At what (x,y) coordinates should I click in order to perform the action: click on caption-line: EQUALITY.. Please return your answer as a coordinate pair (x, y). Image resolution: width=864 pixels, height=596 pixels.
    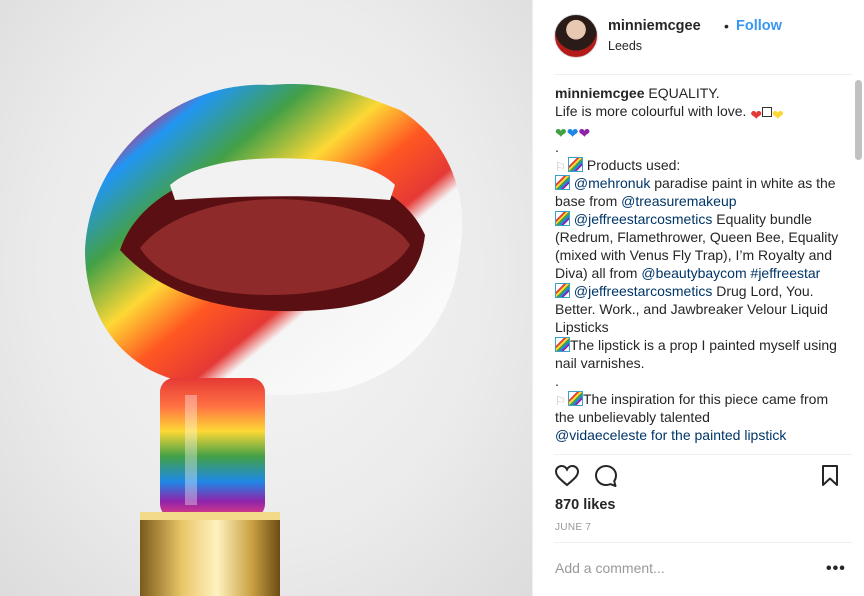
    Looking at the image, I should click on (684, 93).